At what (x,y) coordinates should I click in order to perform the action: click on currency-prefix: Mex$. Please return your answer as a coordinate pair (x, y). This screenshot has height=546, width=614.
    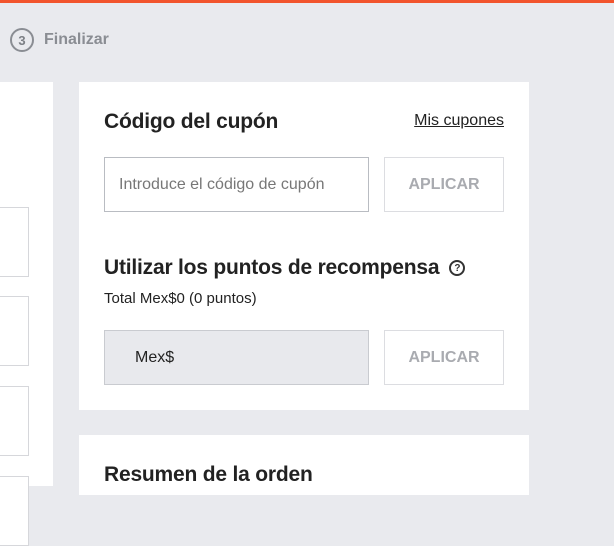
    Looking at the image, I should click on (155, 357).